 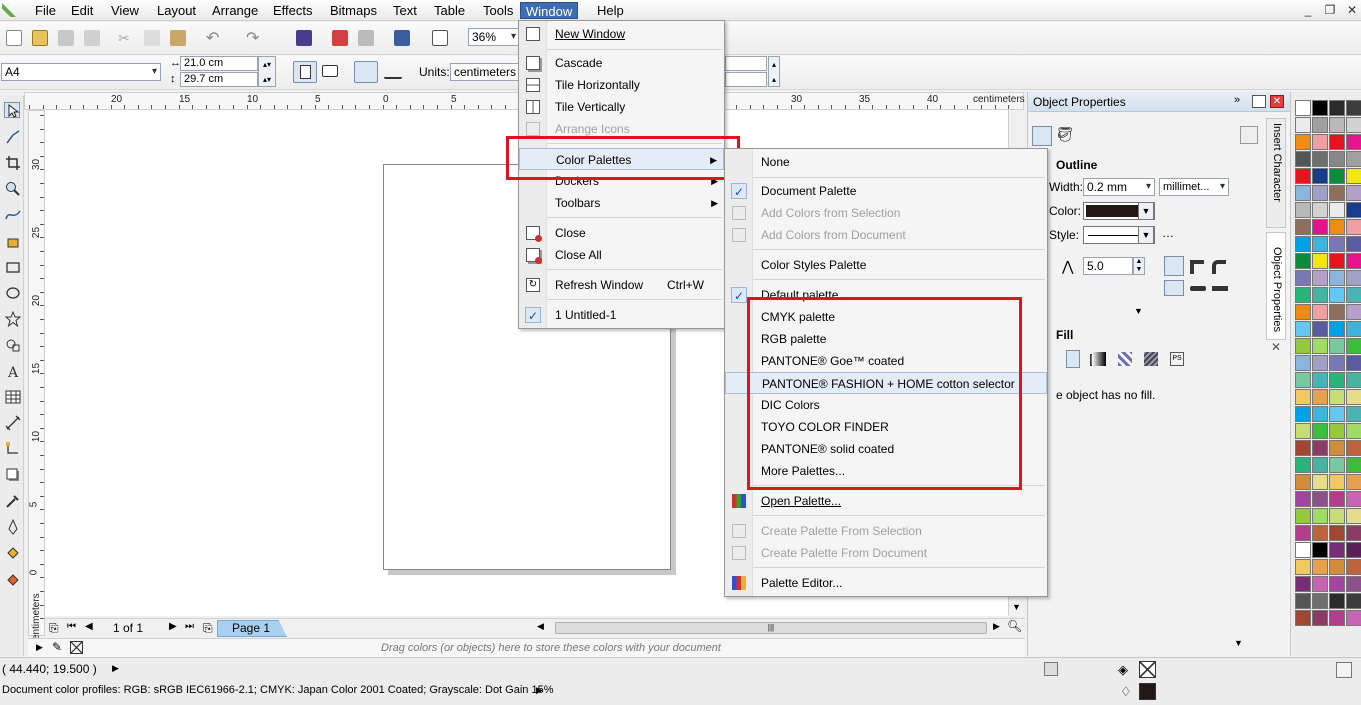 What do you see at coordinates (1259, 101) in the screenshot?
I see `docker-minimize-icon` at bounding box center [1259, 101].